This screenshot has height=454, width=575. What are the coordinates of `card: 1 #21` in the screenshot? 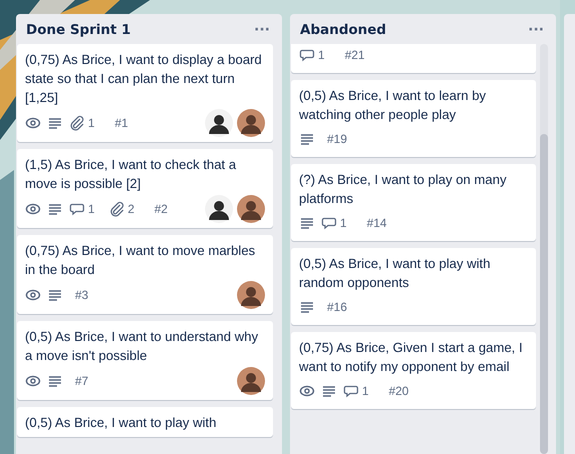 It's located at (413, 58).